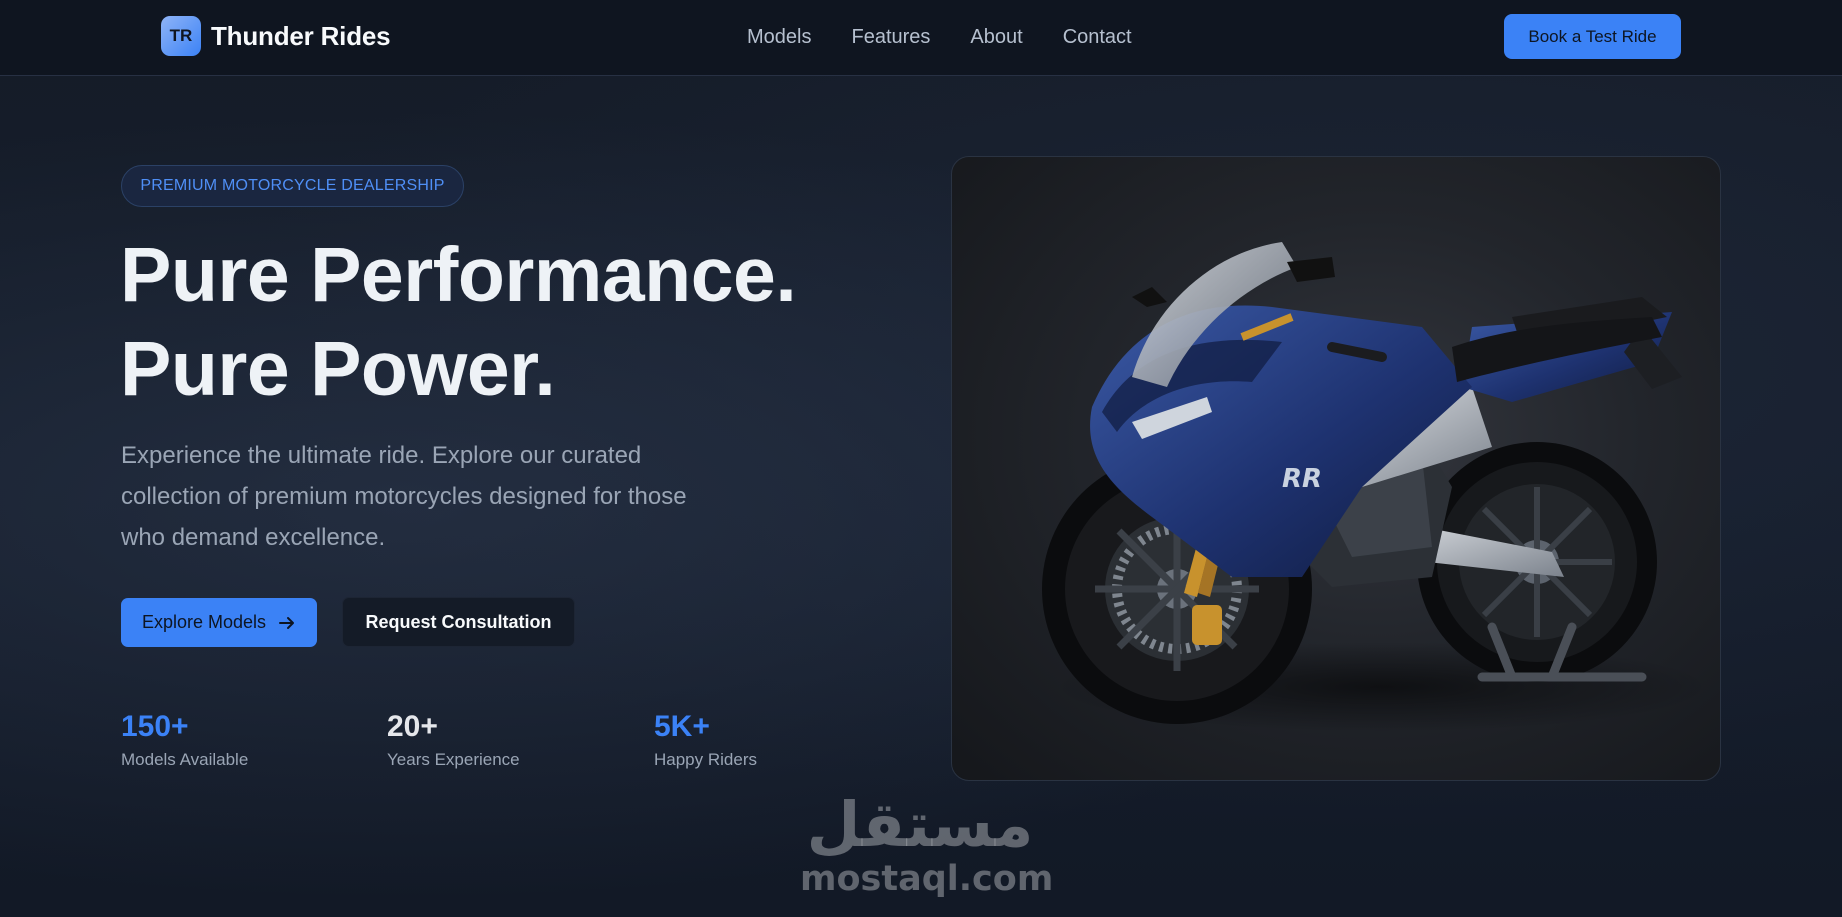  What do you see at coordinates (682, 726) in the screenshot?
I see `stat-value: 5K+` at bounding box center [682, 726].